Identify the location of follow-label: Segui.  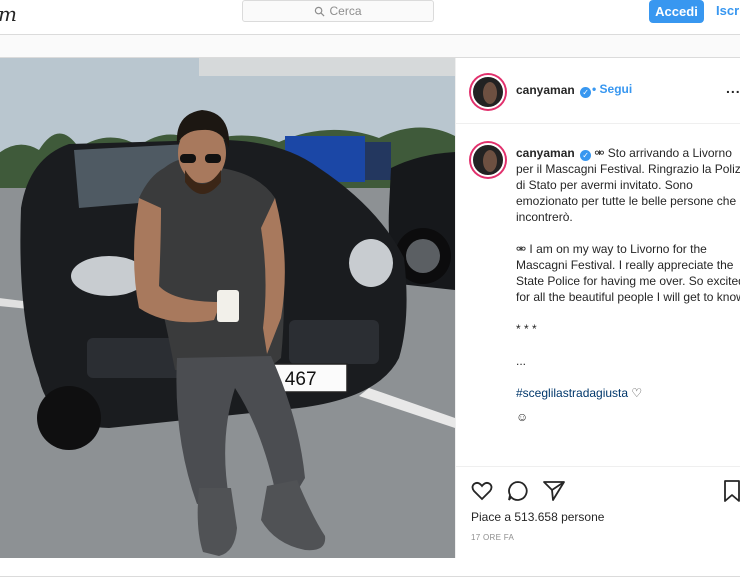
(616, 89).